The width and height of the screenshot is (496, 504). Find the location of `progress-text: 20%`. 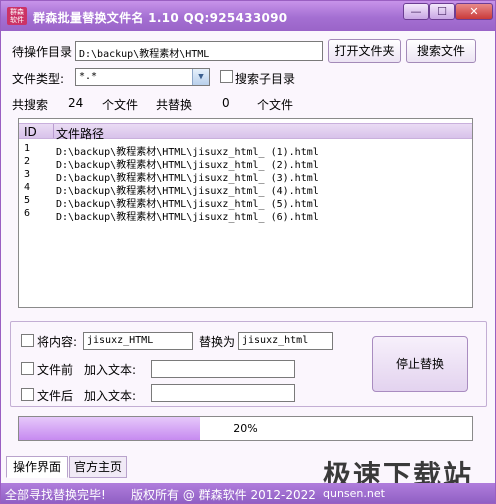

progress-text: 20% is located at coordinates (245, 428).